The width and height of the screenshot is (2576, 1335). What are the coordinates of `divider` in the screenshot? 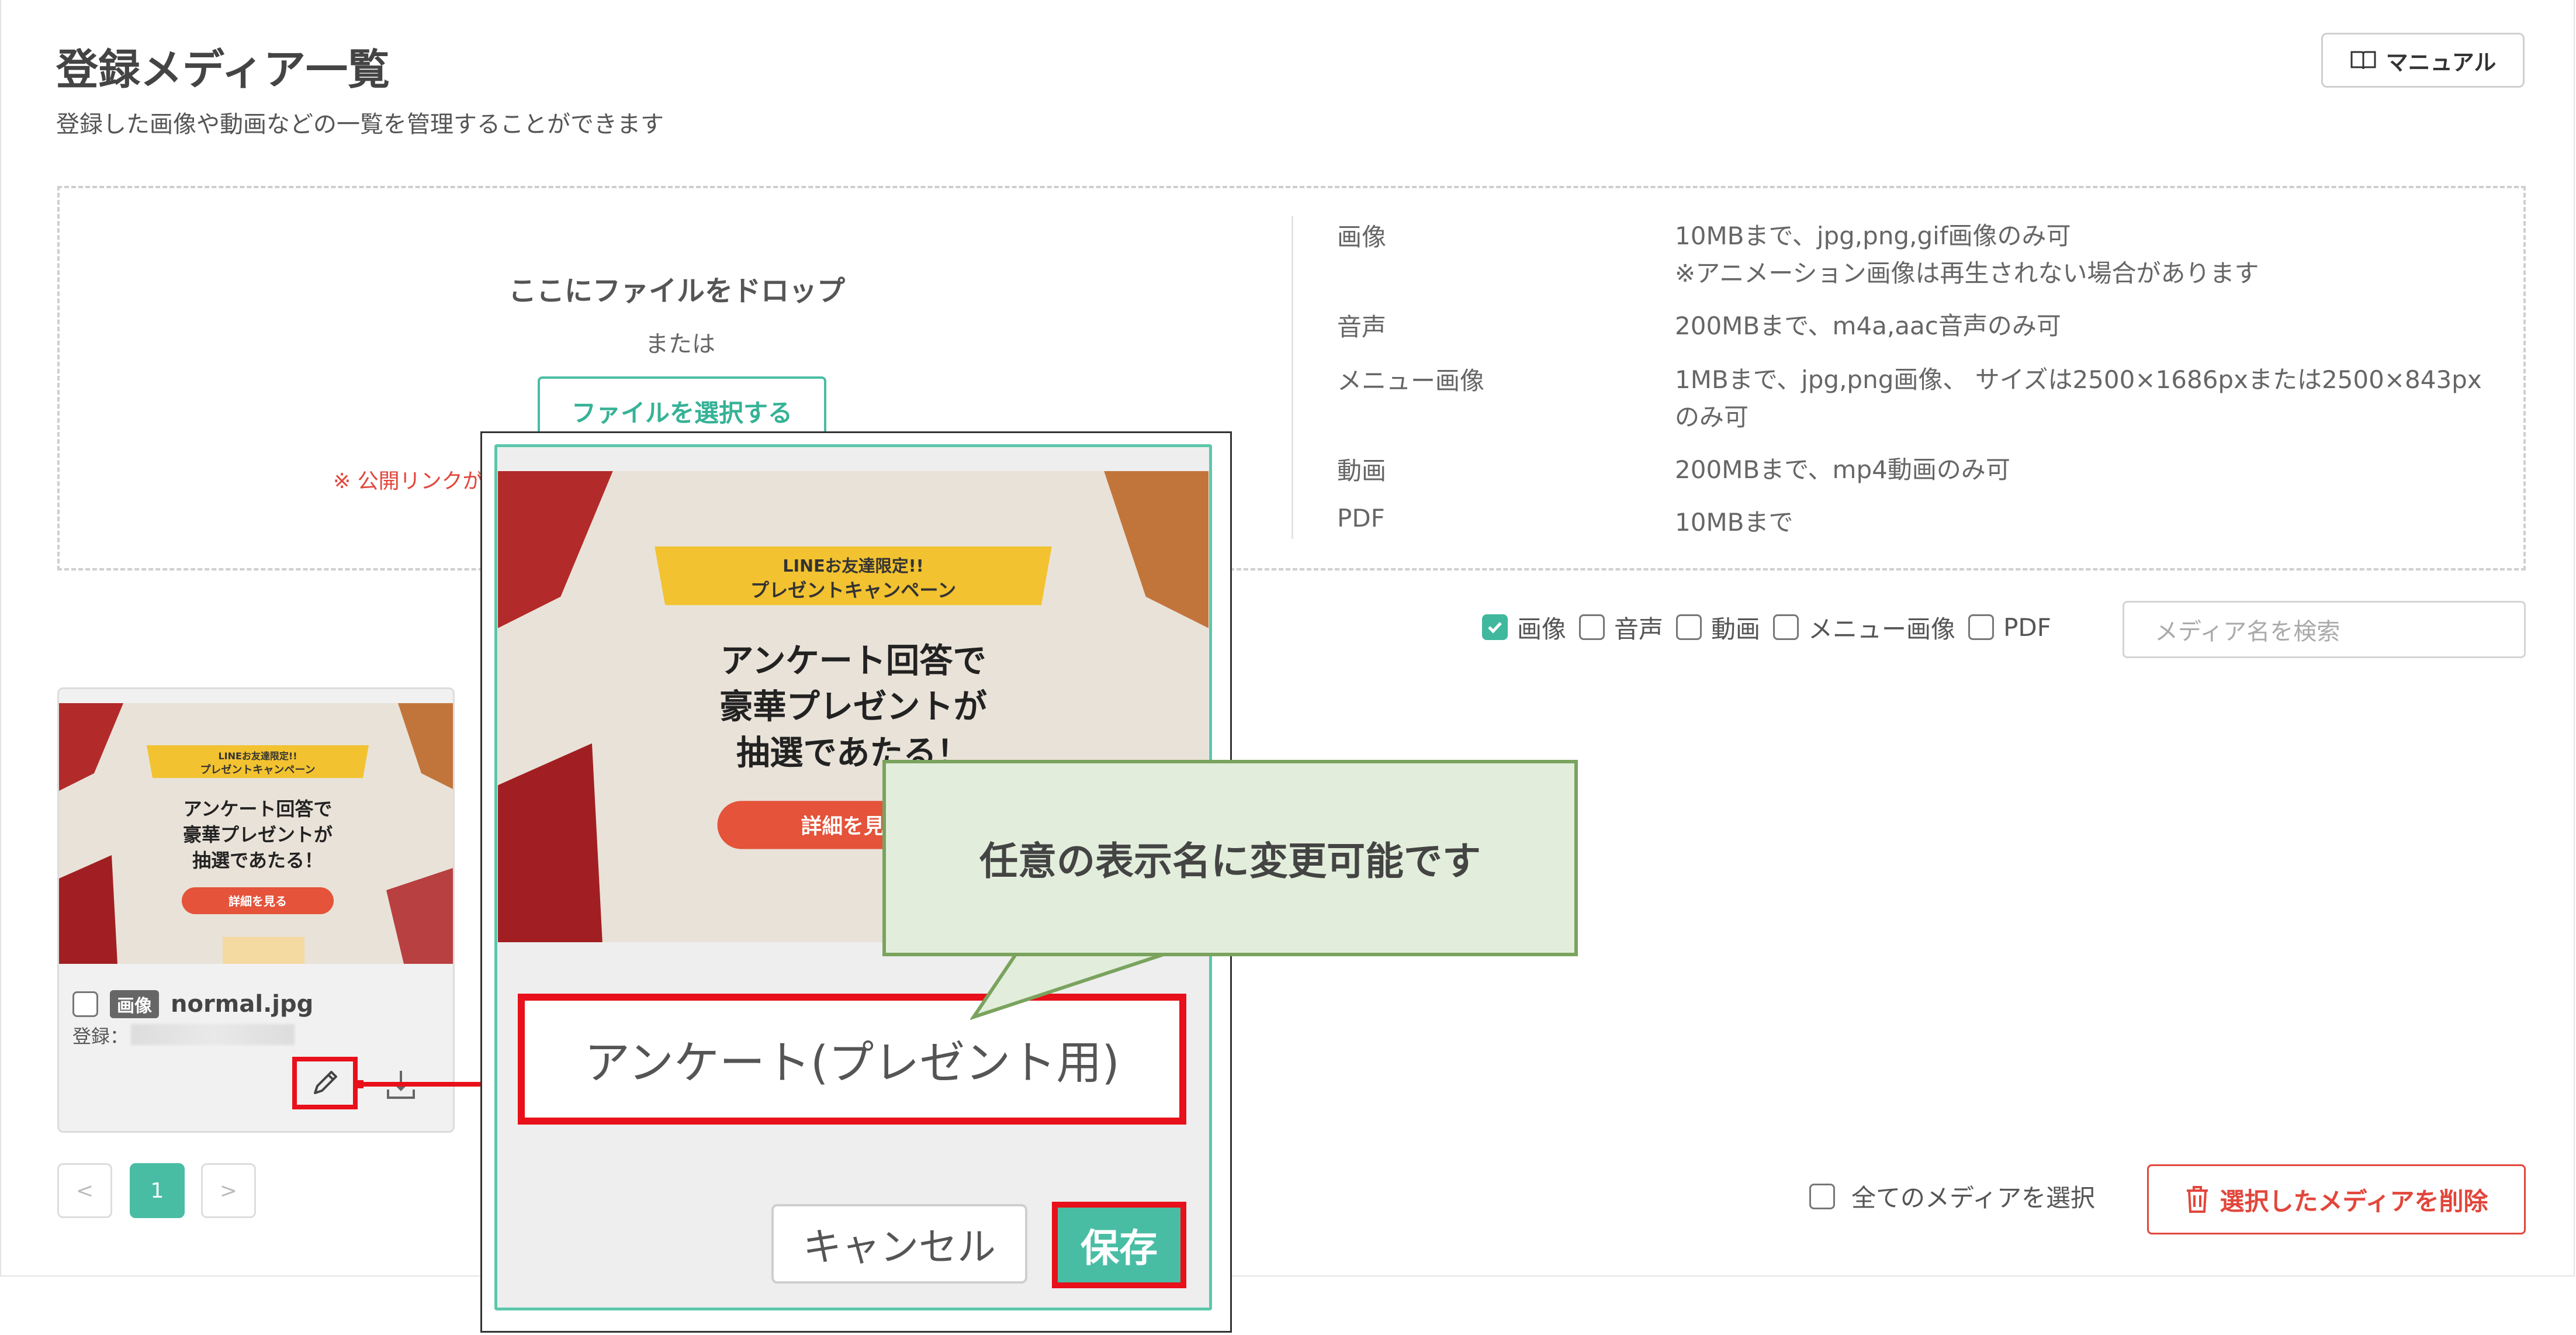 It's located at (1292, 377).